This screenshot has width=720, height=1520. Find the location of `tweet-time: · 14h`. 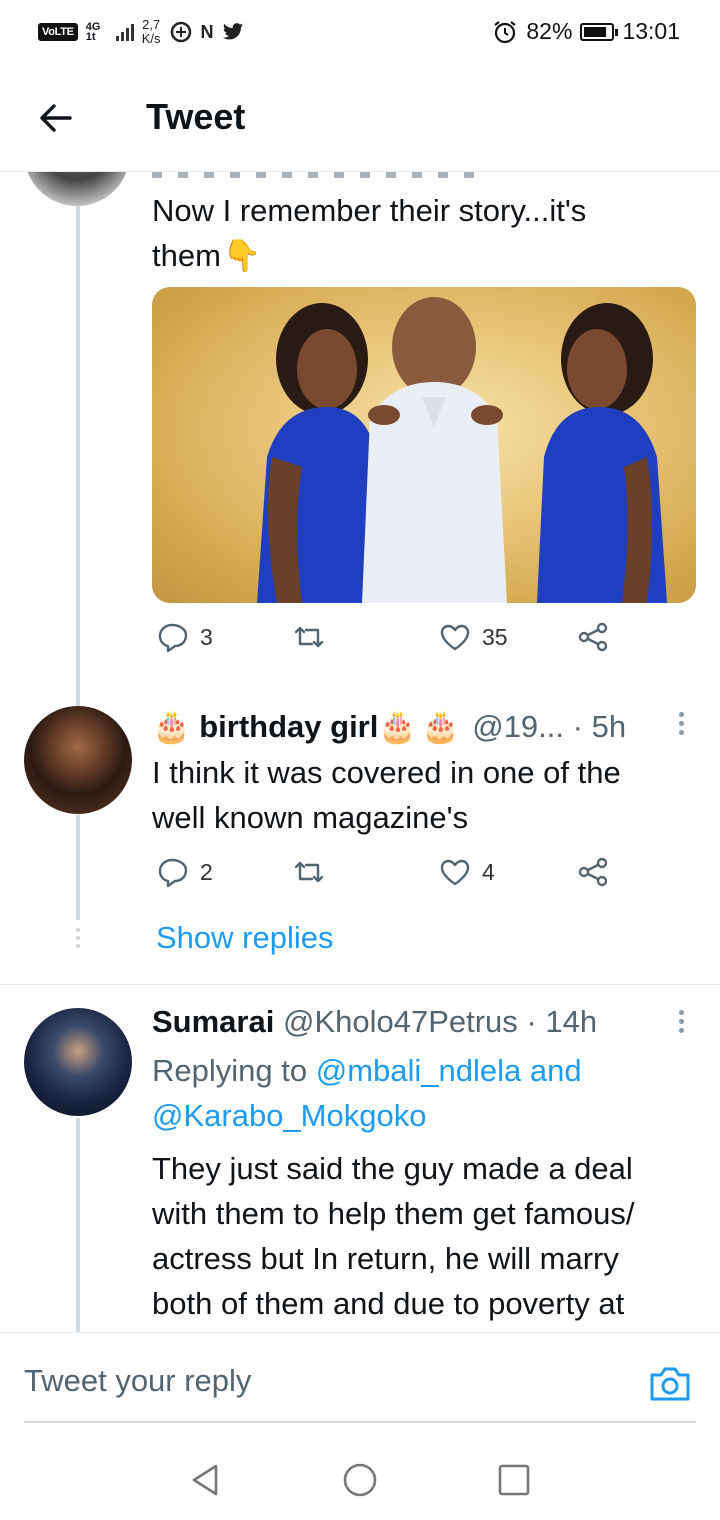

tweet-time: · 14h is located at coordinates (562, 1021).